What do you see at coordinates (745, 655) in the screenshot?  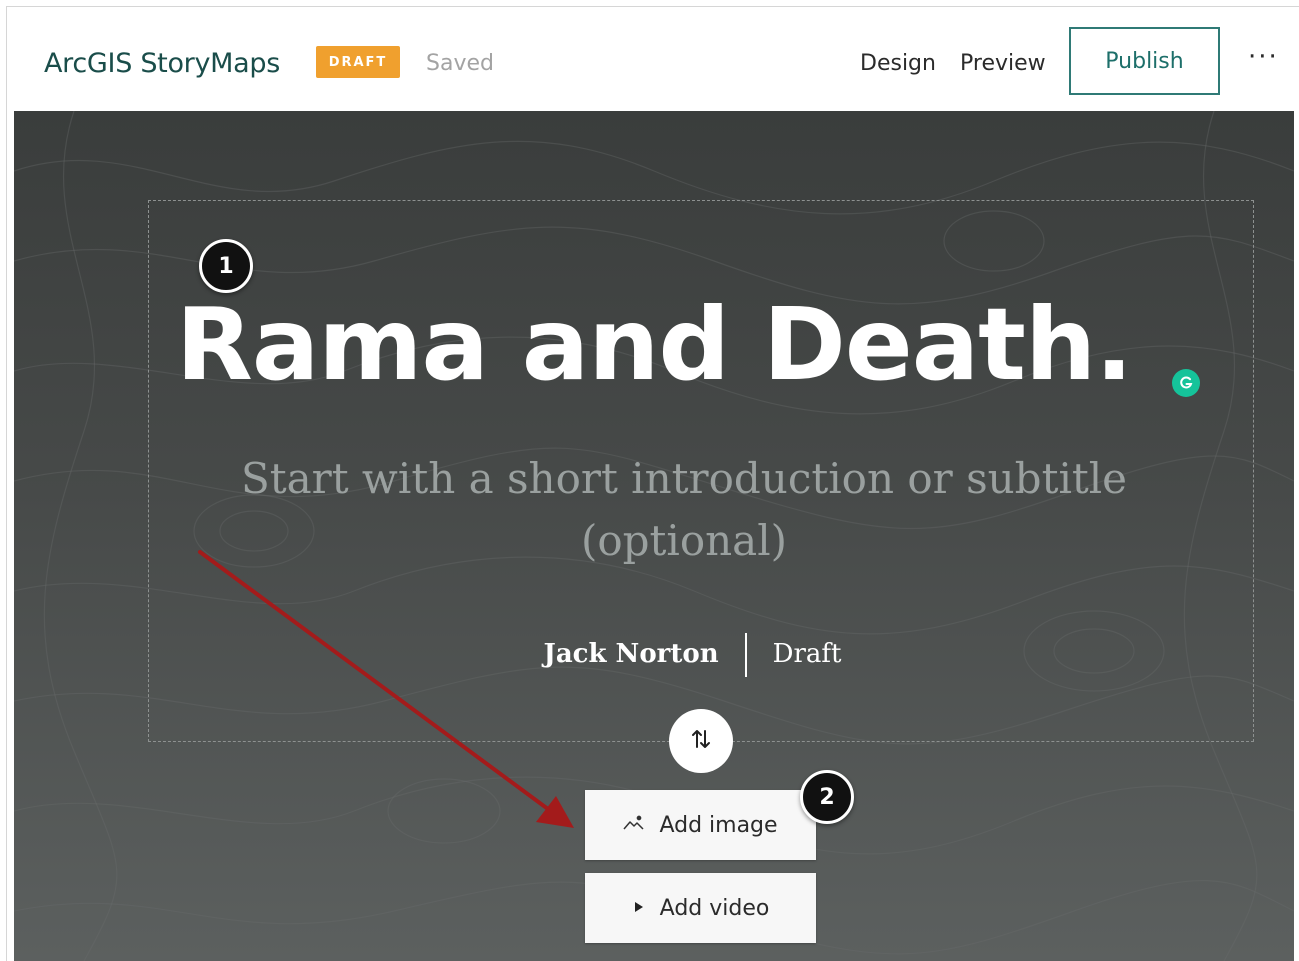 I see `byline-divider` at bounding box center [745, 655].